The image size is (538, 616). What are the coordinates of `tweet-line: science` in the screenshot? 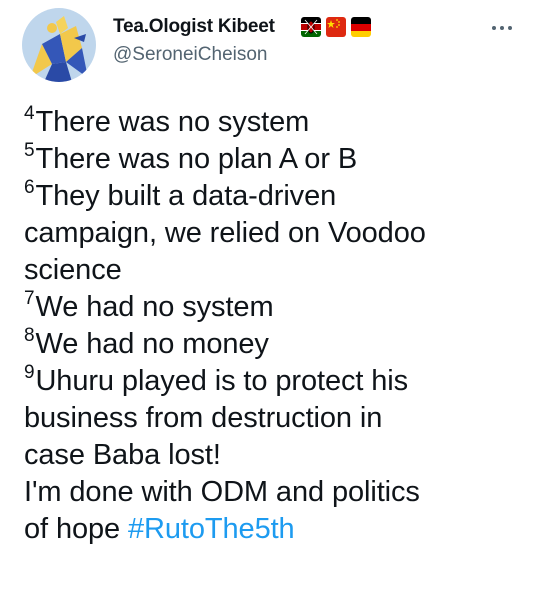 It's located at (73, 270).